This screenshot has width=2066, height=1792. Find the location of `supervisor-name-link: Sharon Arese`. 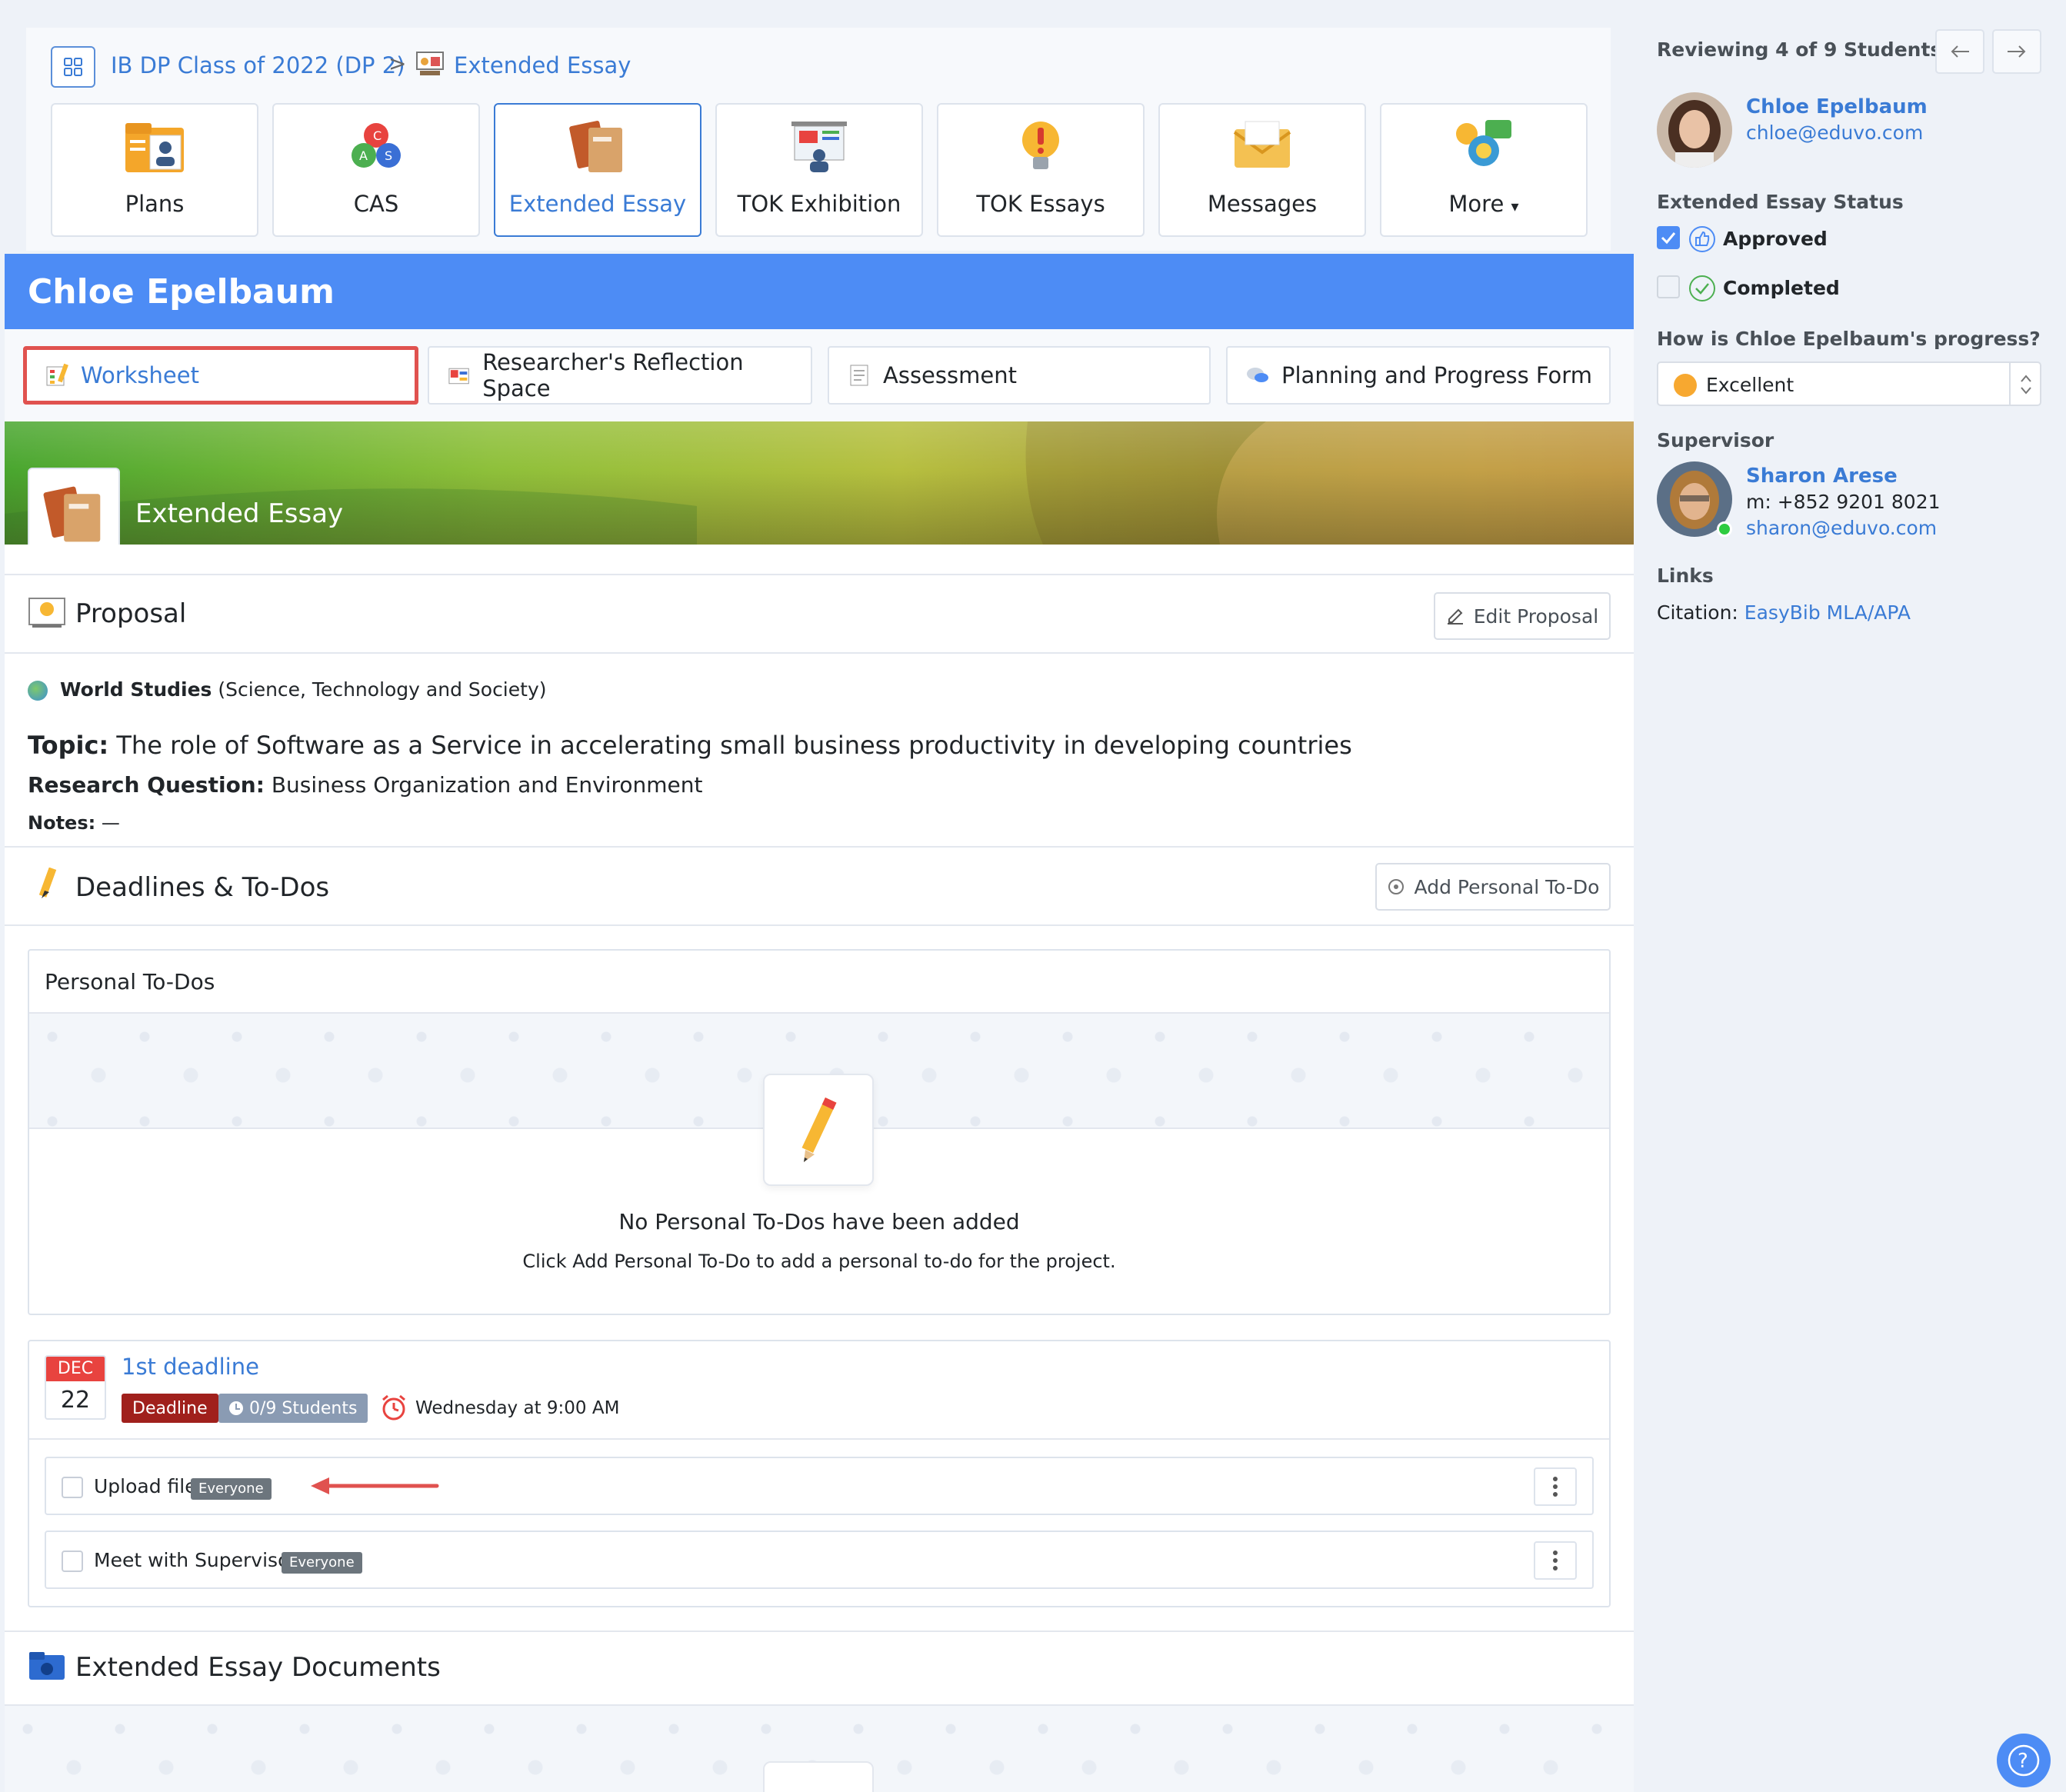

supervisor-name-link: Sharon Arese is located at coordinates (1822, 476).